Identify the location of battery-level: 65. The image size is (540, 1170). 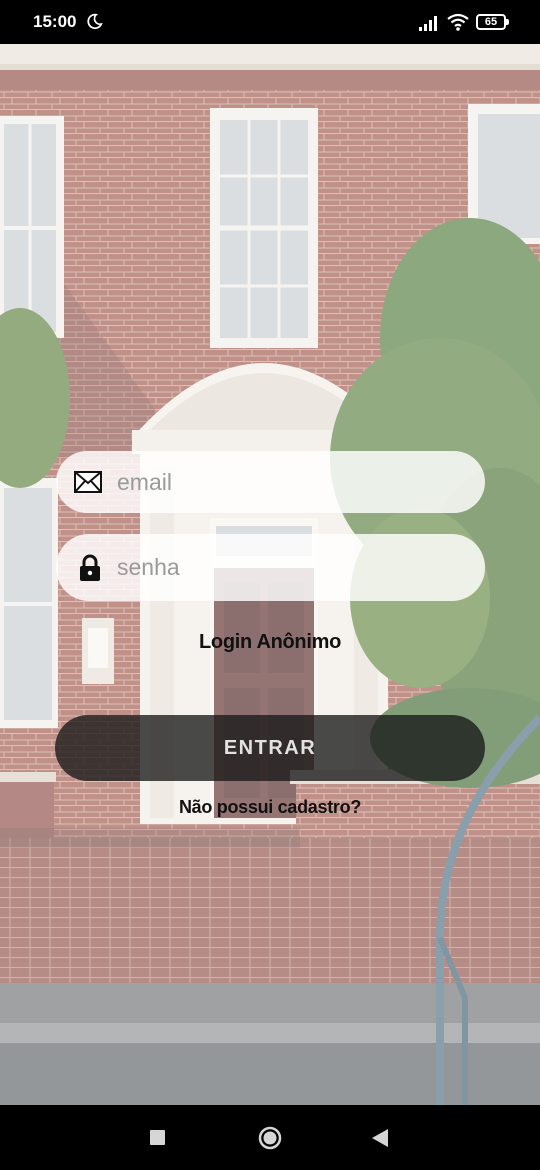
(491, 22).